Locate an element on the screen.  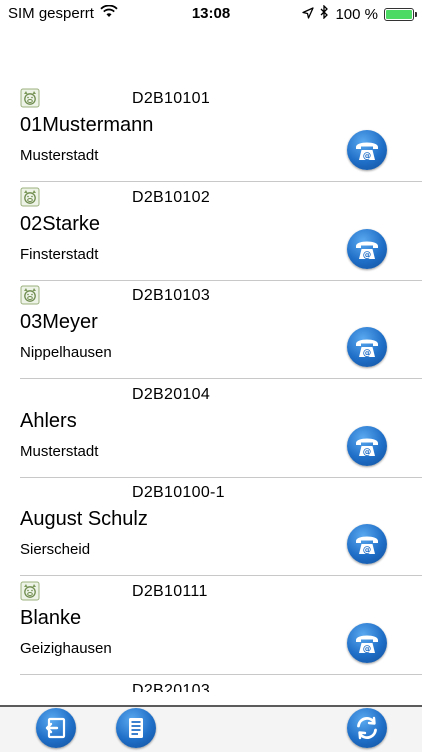
customer-name: 01Mustermann is located at coordinates (87, 125).